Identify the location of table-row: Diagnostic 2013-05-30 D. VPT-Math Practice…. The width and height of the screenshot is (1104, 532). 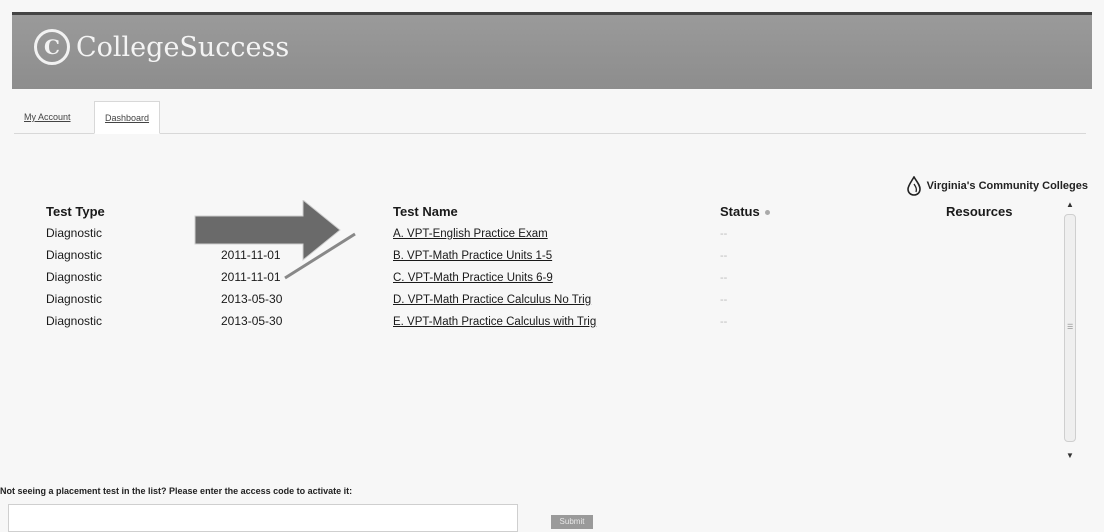
(553, 299).